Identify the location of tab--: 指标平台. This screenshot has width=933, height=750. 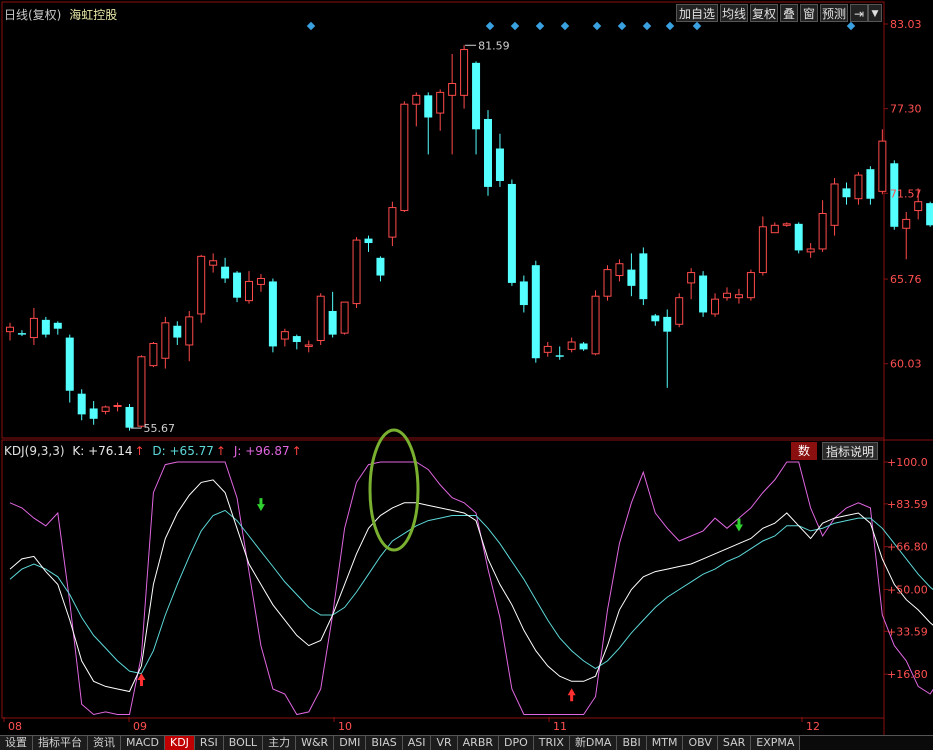
(60, 743).